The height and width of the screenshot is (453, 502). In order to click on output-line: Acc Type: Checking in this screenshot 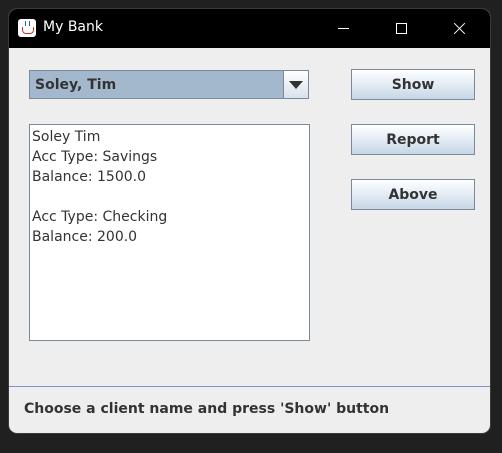, I will do `click(100, 217)`.